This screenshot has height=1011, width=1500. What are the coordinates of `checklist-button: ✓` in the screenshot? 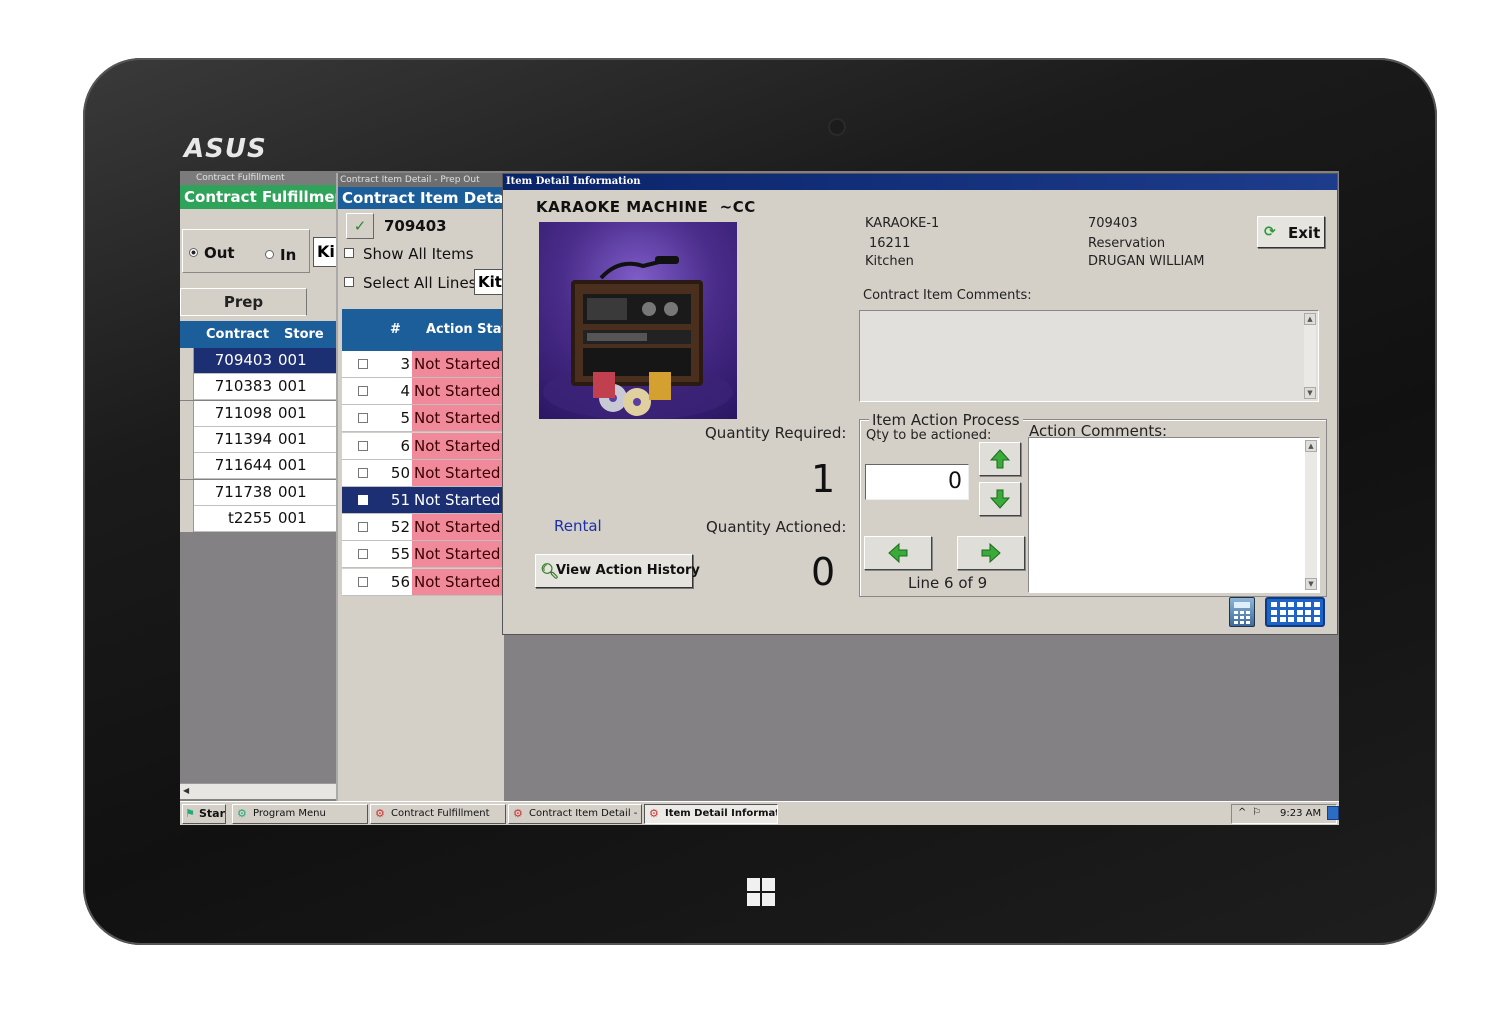 It's located at (360, 226).